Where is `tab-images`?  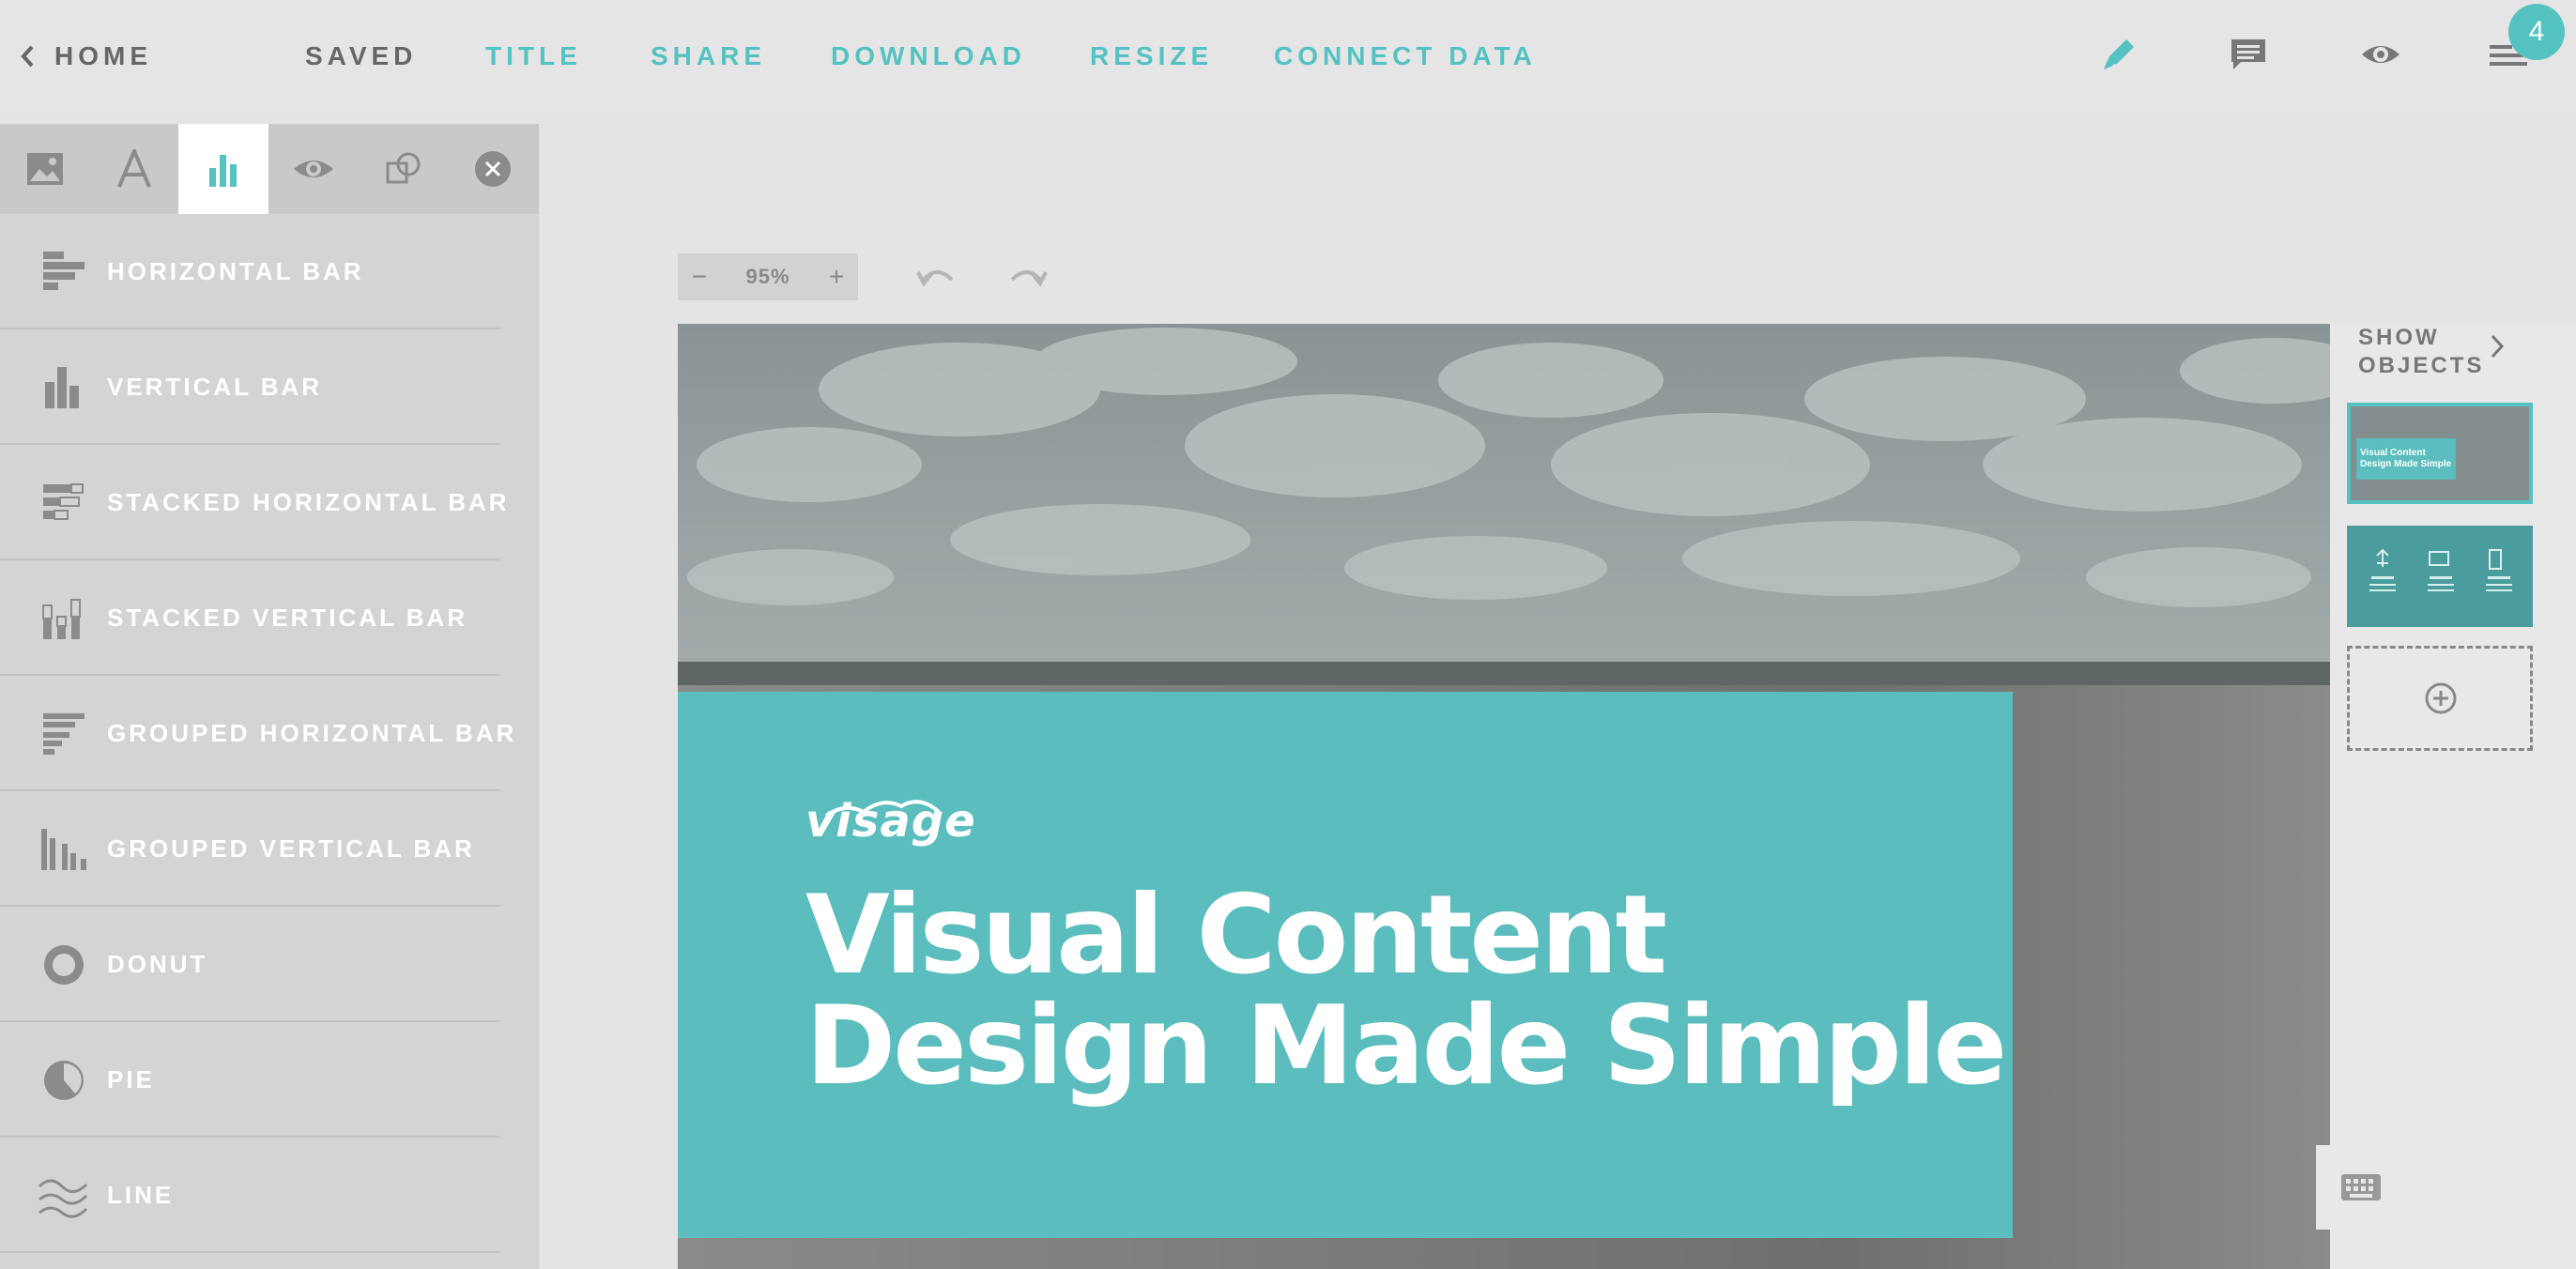
tab-images is located at coordinates (45, 169).